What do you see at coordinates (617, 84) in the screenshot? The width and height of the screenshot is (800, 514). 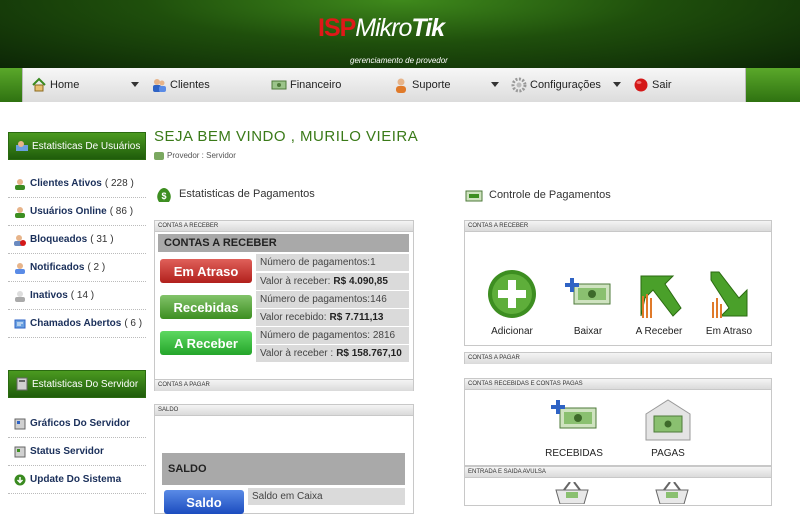 I see `nav-configuracoes-chevron-down-icon` at bounding box center [617, 84].